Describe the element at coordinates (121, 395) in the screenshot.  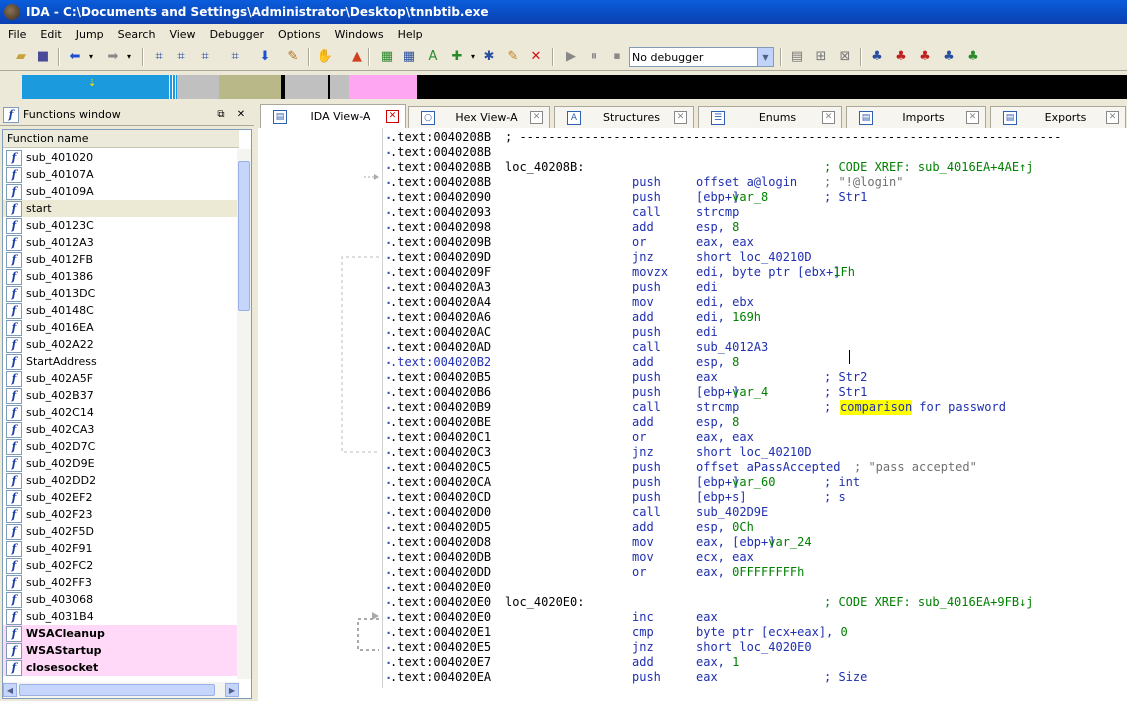
I see `function-row: f sub_402B37` at that location.